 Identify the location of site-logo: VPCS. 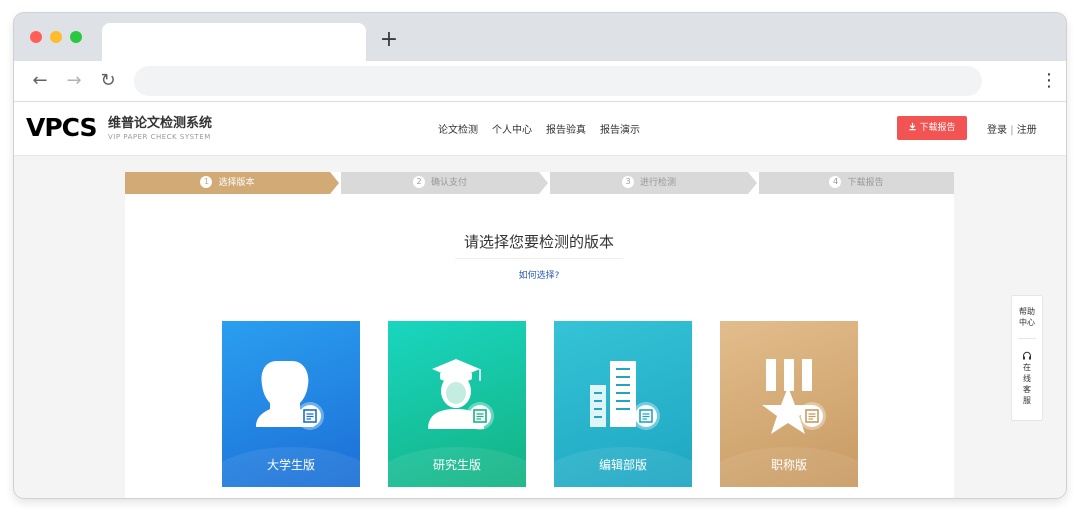
(66, 128).